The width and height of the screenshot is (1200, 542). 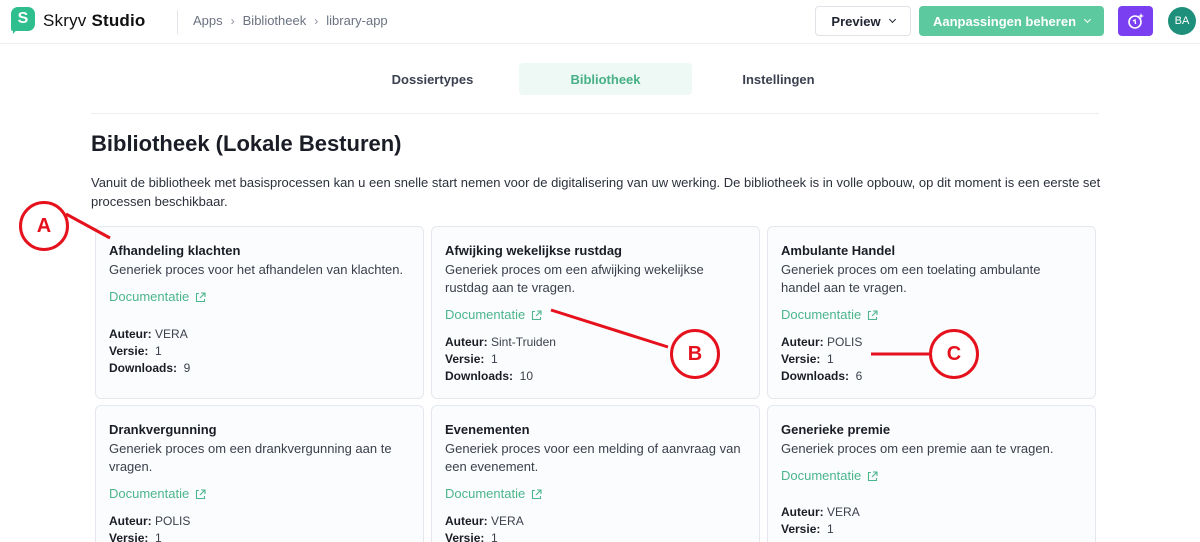 What do you see at coordinates (88, 226) in the screenshot?
I see `annotation-line-a` at bounding box center [88, 226].